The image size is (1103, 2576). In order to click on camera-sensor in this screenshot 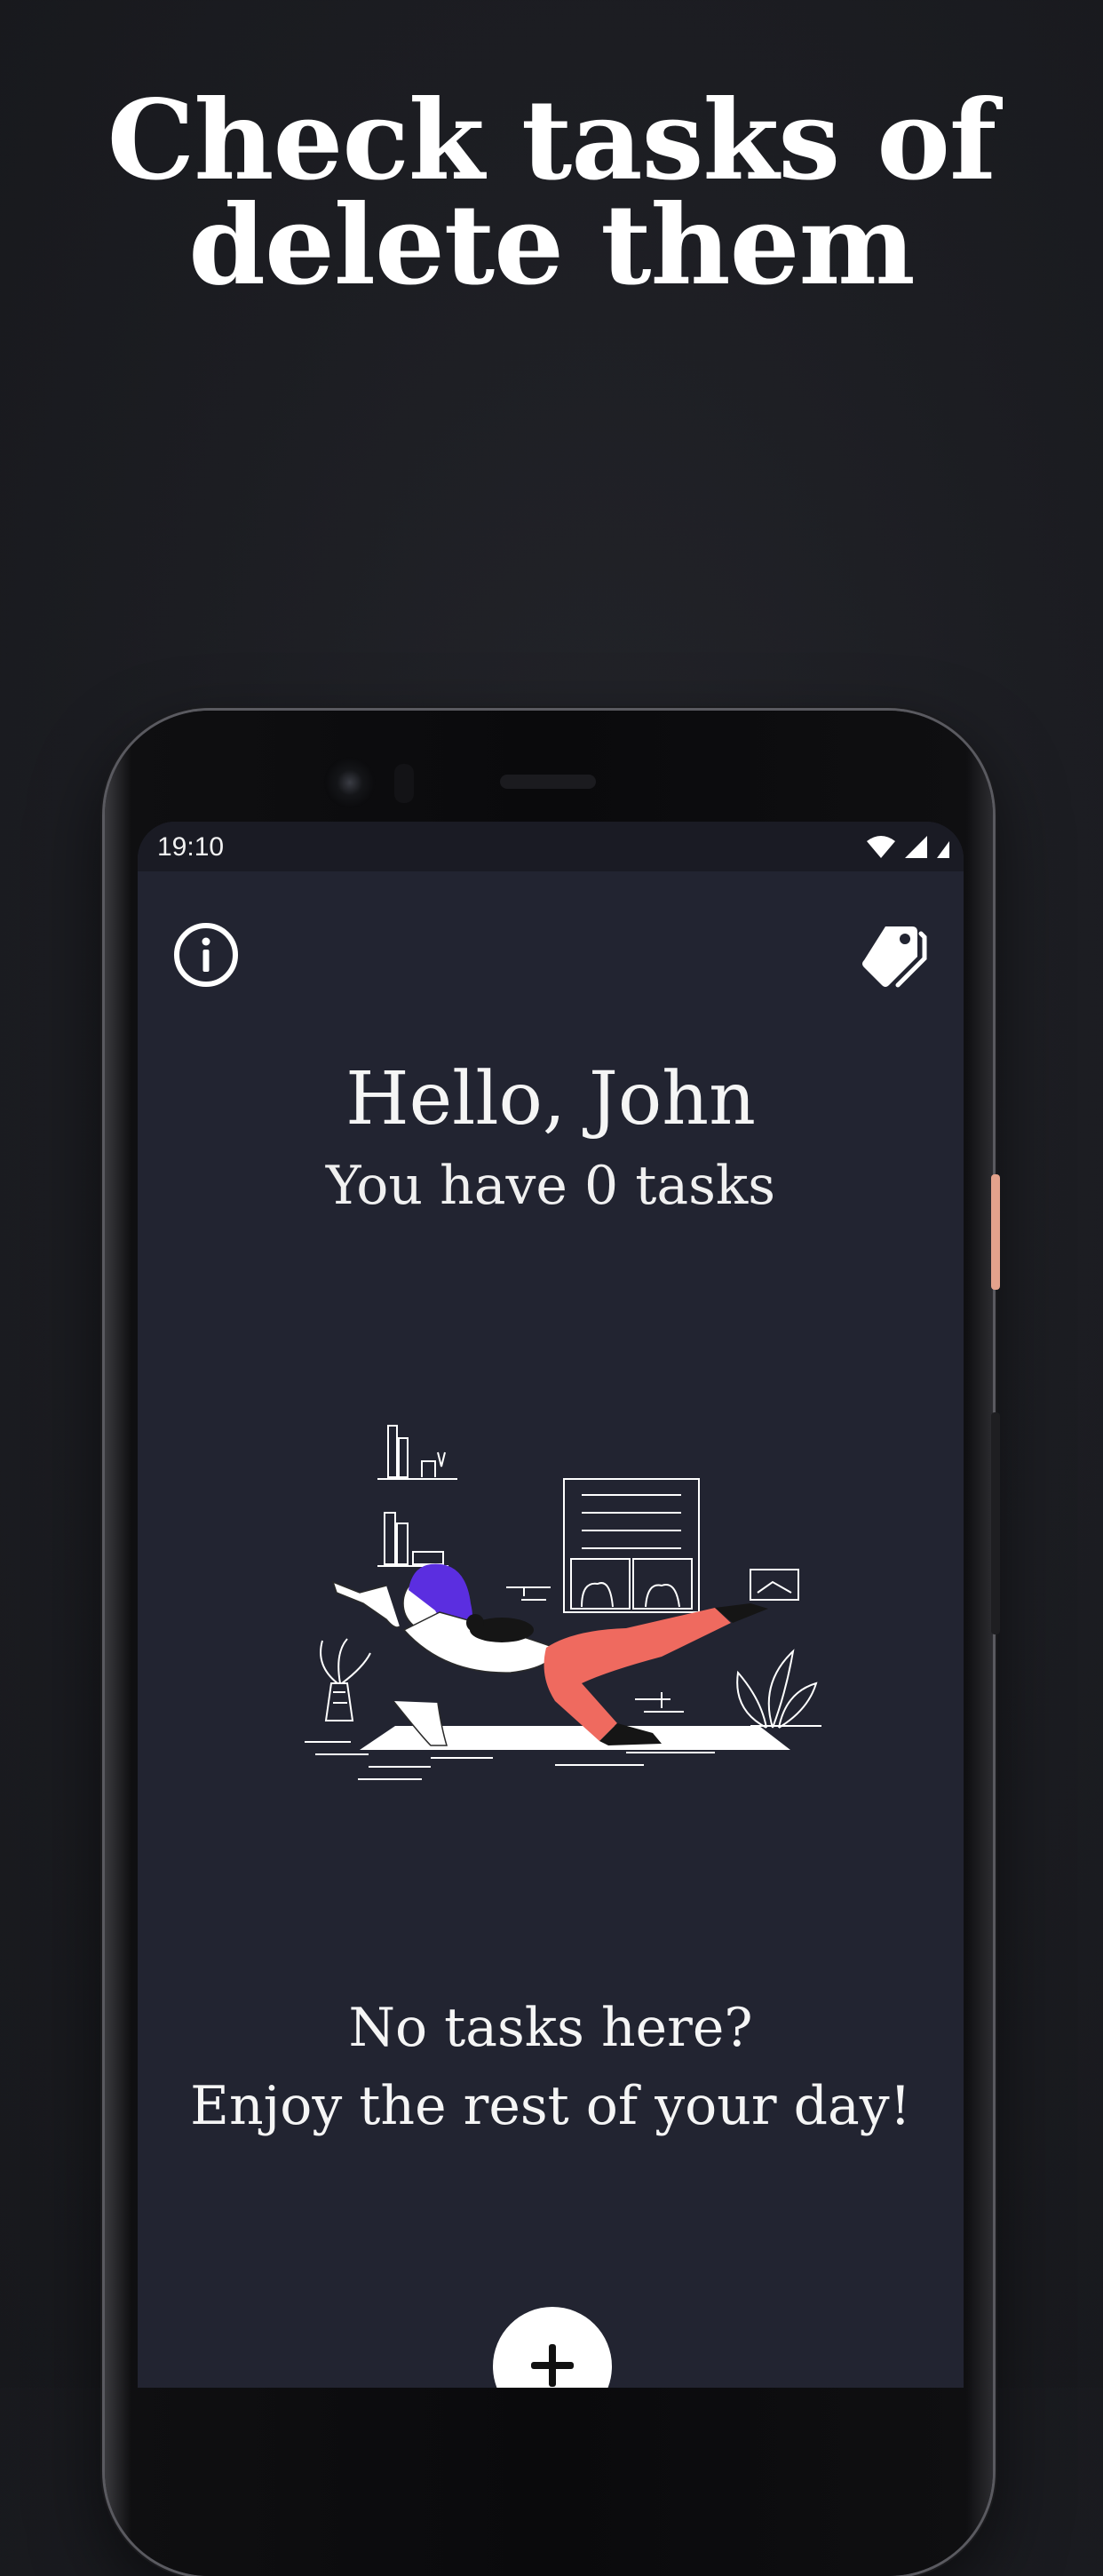, I will do `click(404, 783)`.